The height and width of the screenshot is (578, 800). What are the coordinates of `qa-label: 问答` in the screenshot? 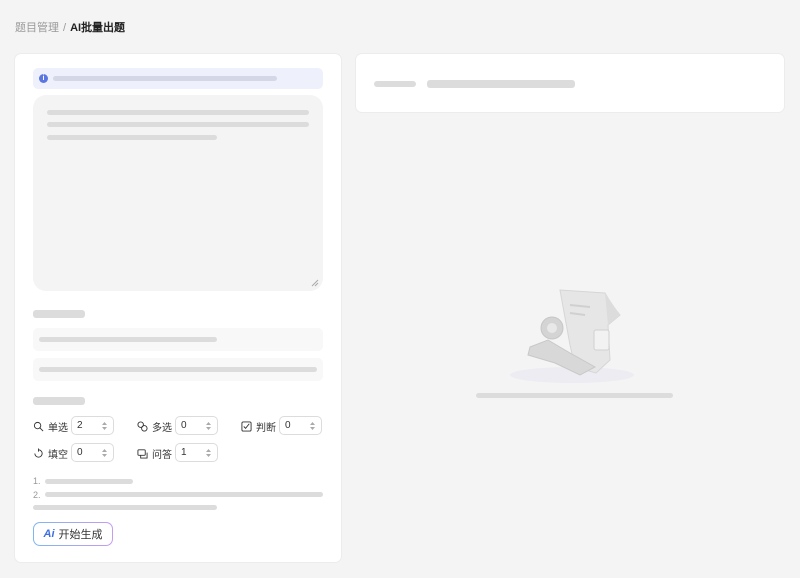 It's located at (154, 453).